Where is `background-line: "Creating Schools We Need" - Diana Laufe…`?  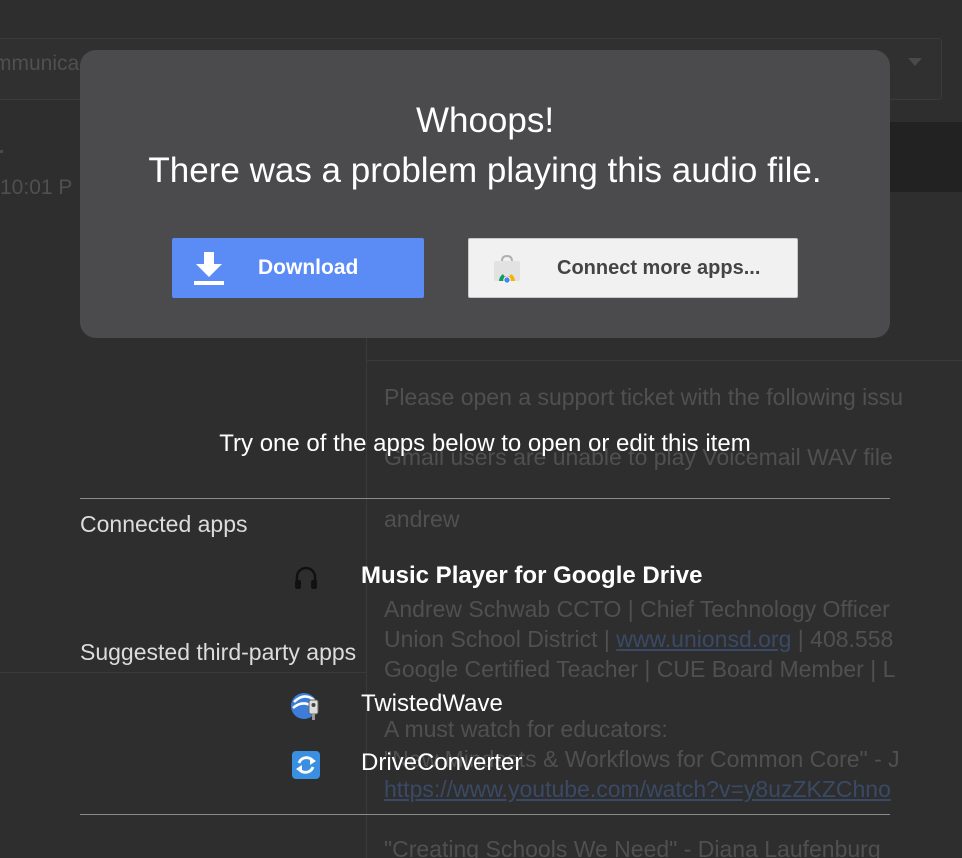
background-line: "Creating Schools We Need" - Diana Laufe… is located at coordinates (632, 847).